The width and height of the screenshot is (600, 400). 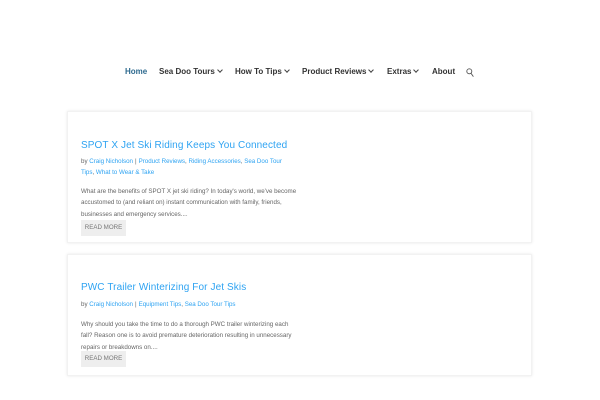 What do you see at coordinates (125, 172) in the screenshot?
I see `category-link: What to Wear & Take` at bounding box center [125, 172].